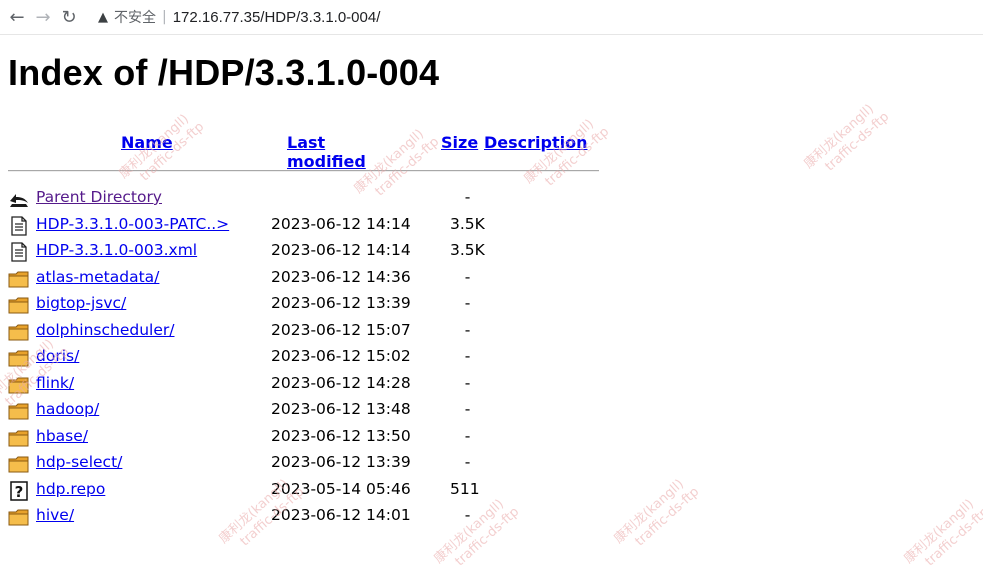  Describe the element at coordinates (67, 409) in the screenshot. I see `file-link: hadoop/` at that location.